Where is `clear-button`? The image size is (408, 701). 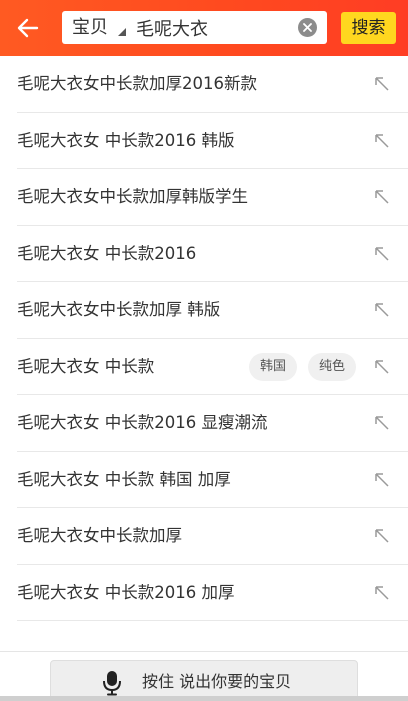 clear-button is located at coordinates (307, 27).